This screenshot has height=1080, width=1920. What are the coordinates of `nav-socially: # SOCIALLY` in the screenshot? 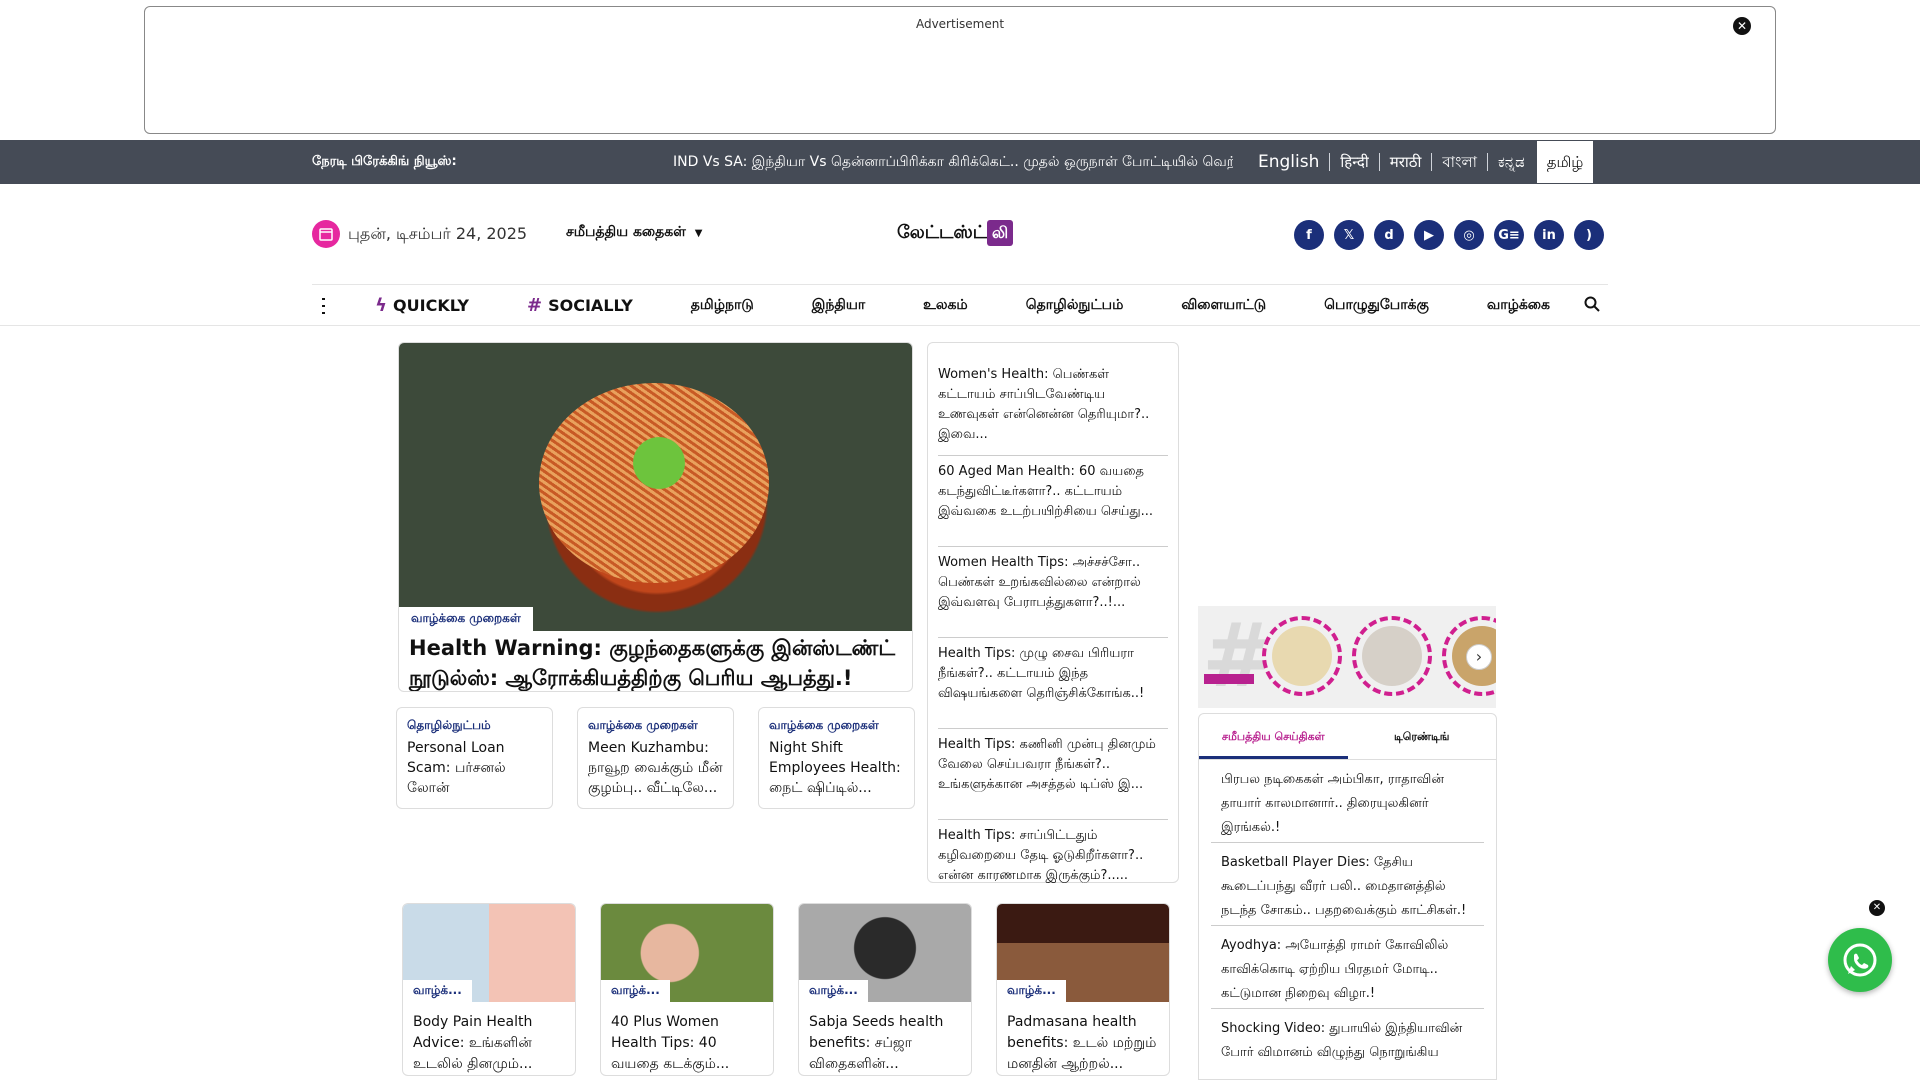 It's located at (580, 305).